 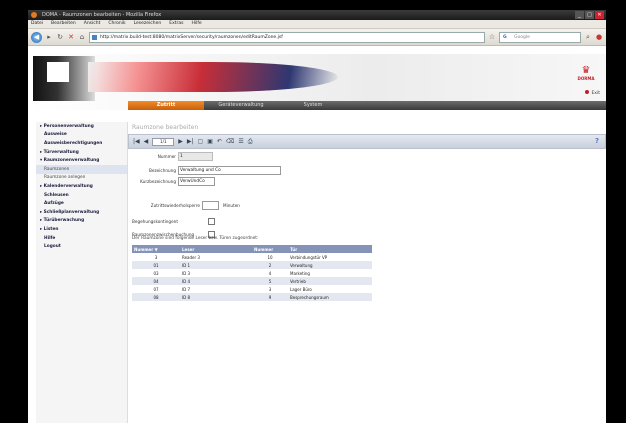 What do you see at coordinates (81, 135) in the screenshot?
I see `sidebar-item-ausweise: Ausweise` at bounding box center [81, 135].